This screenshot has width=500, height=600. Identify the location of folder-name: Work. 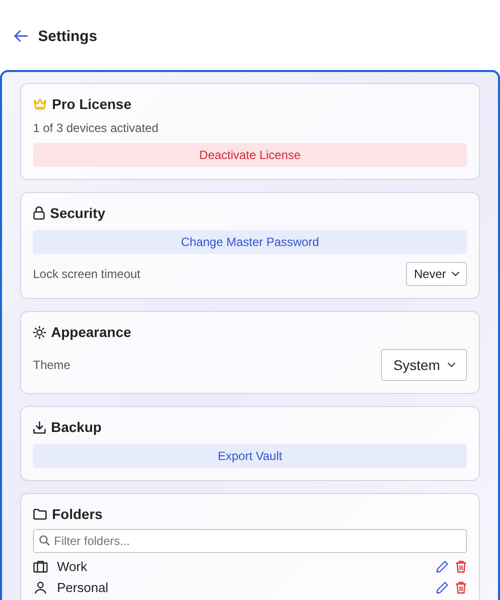
(243, 566).